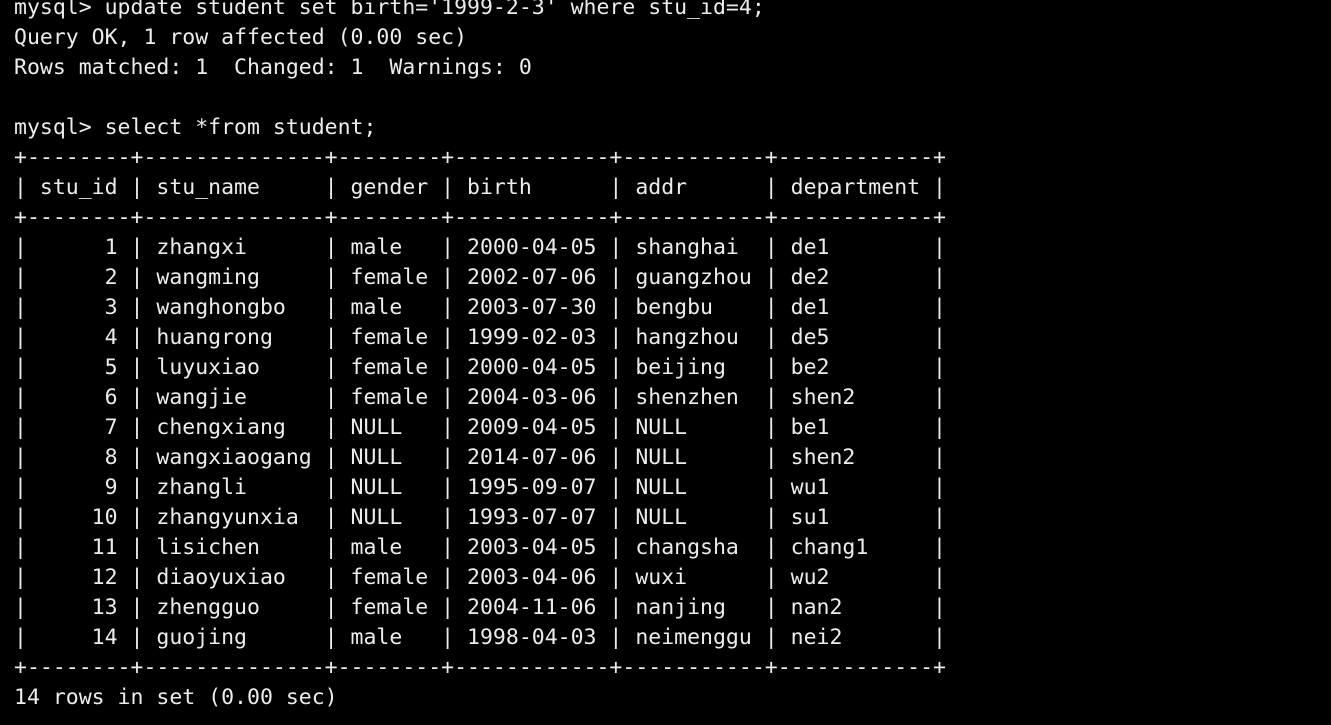  I want to click on query-ok-message: Query OK, 1 row affected (0.00 sec), so click(241, 37).